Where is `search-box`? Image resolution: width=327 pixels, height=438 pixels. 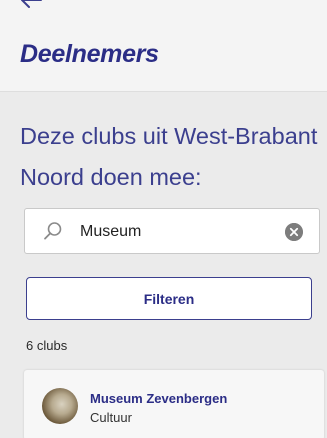 search-box is located at coordinates (172, 231).